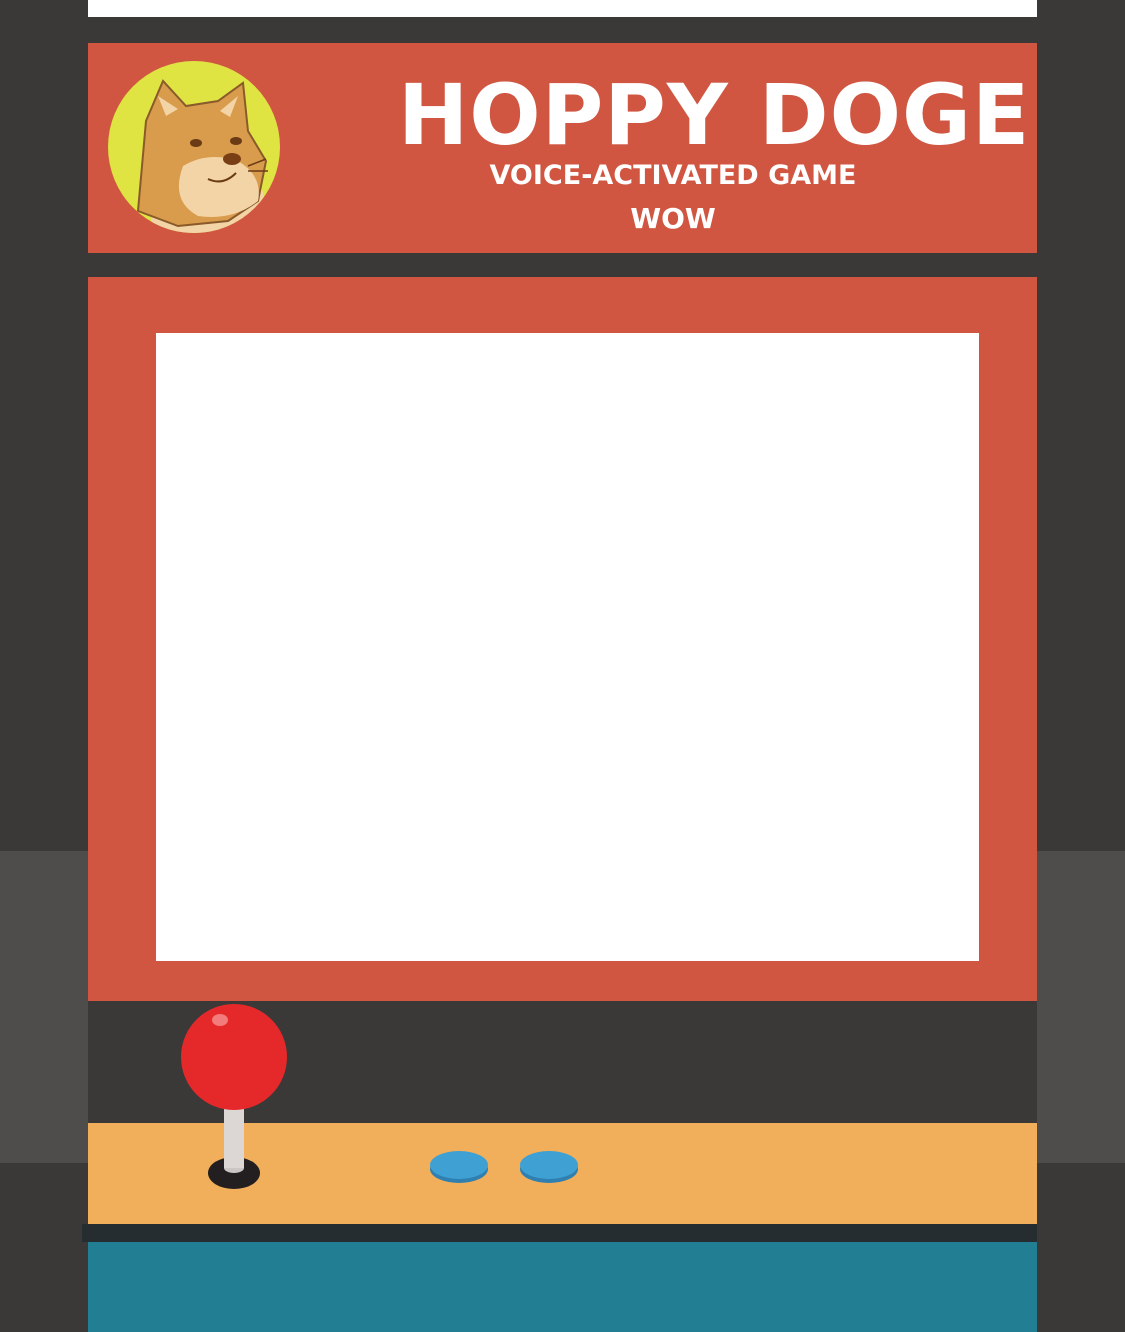  I want to click on game-title: HOPPY DOGE, so click(714, 115).